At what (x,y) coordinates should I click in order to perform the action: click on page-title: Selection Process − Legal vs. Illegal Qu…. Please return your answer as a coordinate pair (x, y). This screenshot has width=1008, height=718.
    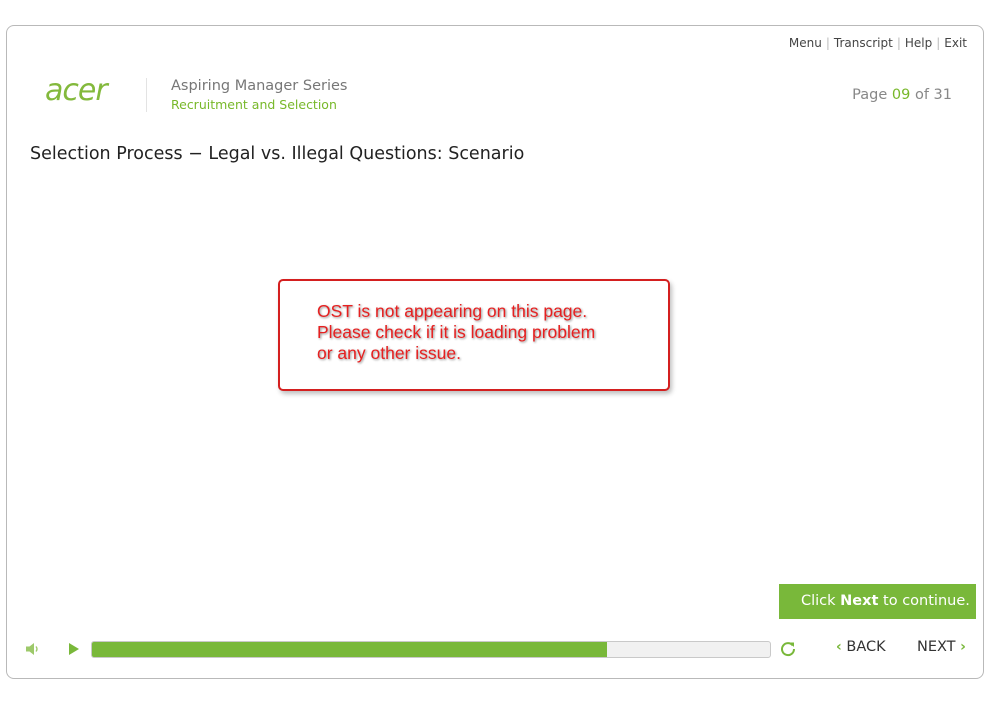
    Looking at the image, I should click on (277, 154).